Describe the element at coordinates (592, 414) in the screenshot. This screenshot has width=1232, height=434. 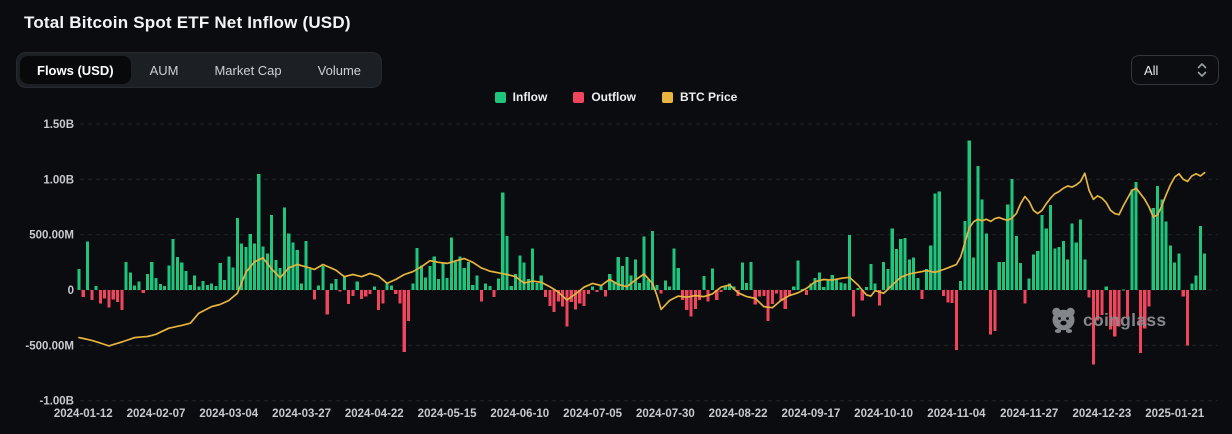
I see `svg-text: 2024-07-05` at that location.